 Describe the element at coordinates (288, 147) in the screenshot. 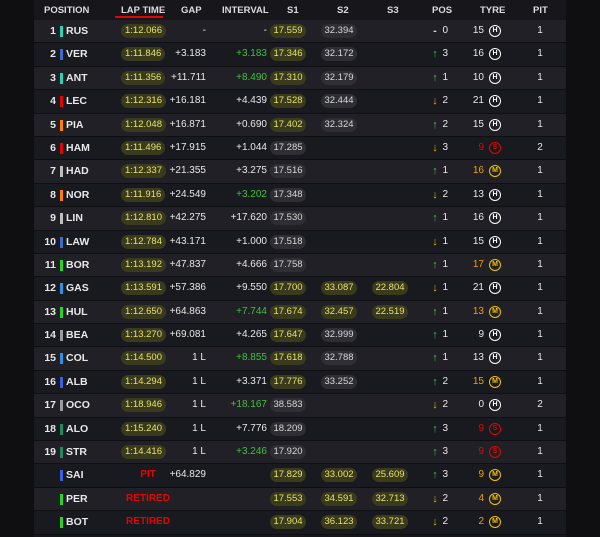

I see `sector-s1-time: 17.285` at that location.